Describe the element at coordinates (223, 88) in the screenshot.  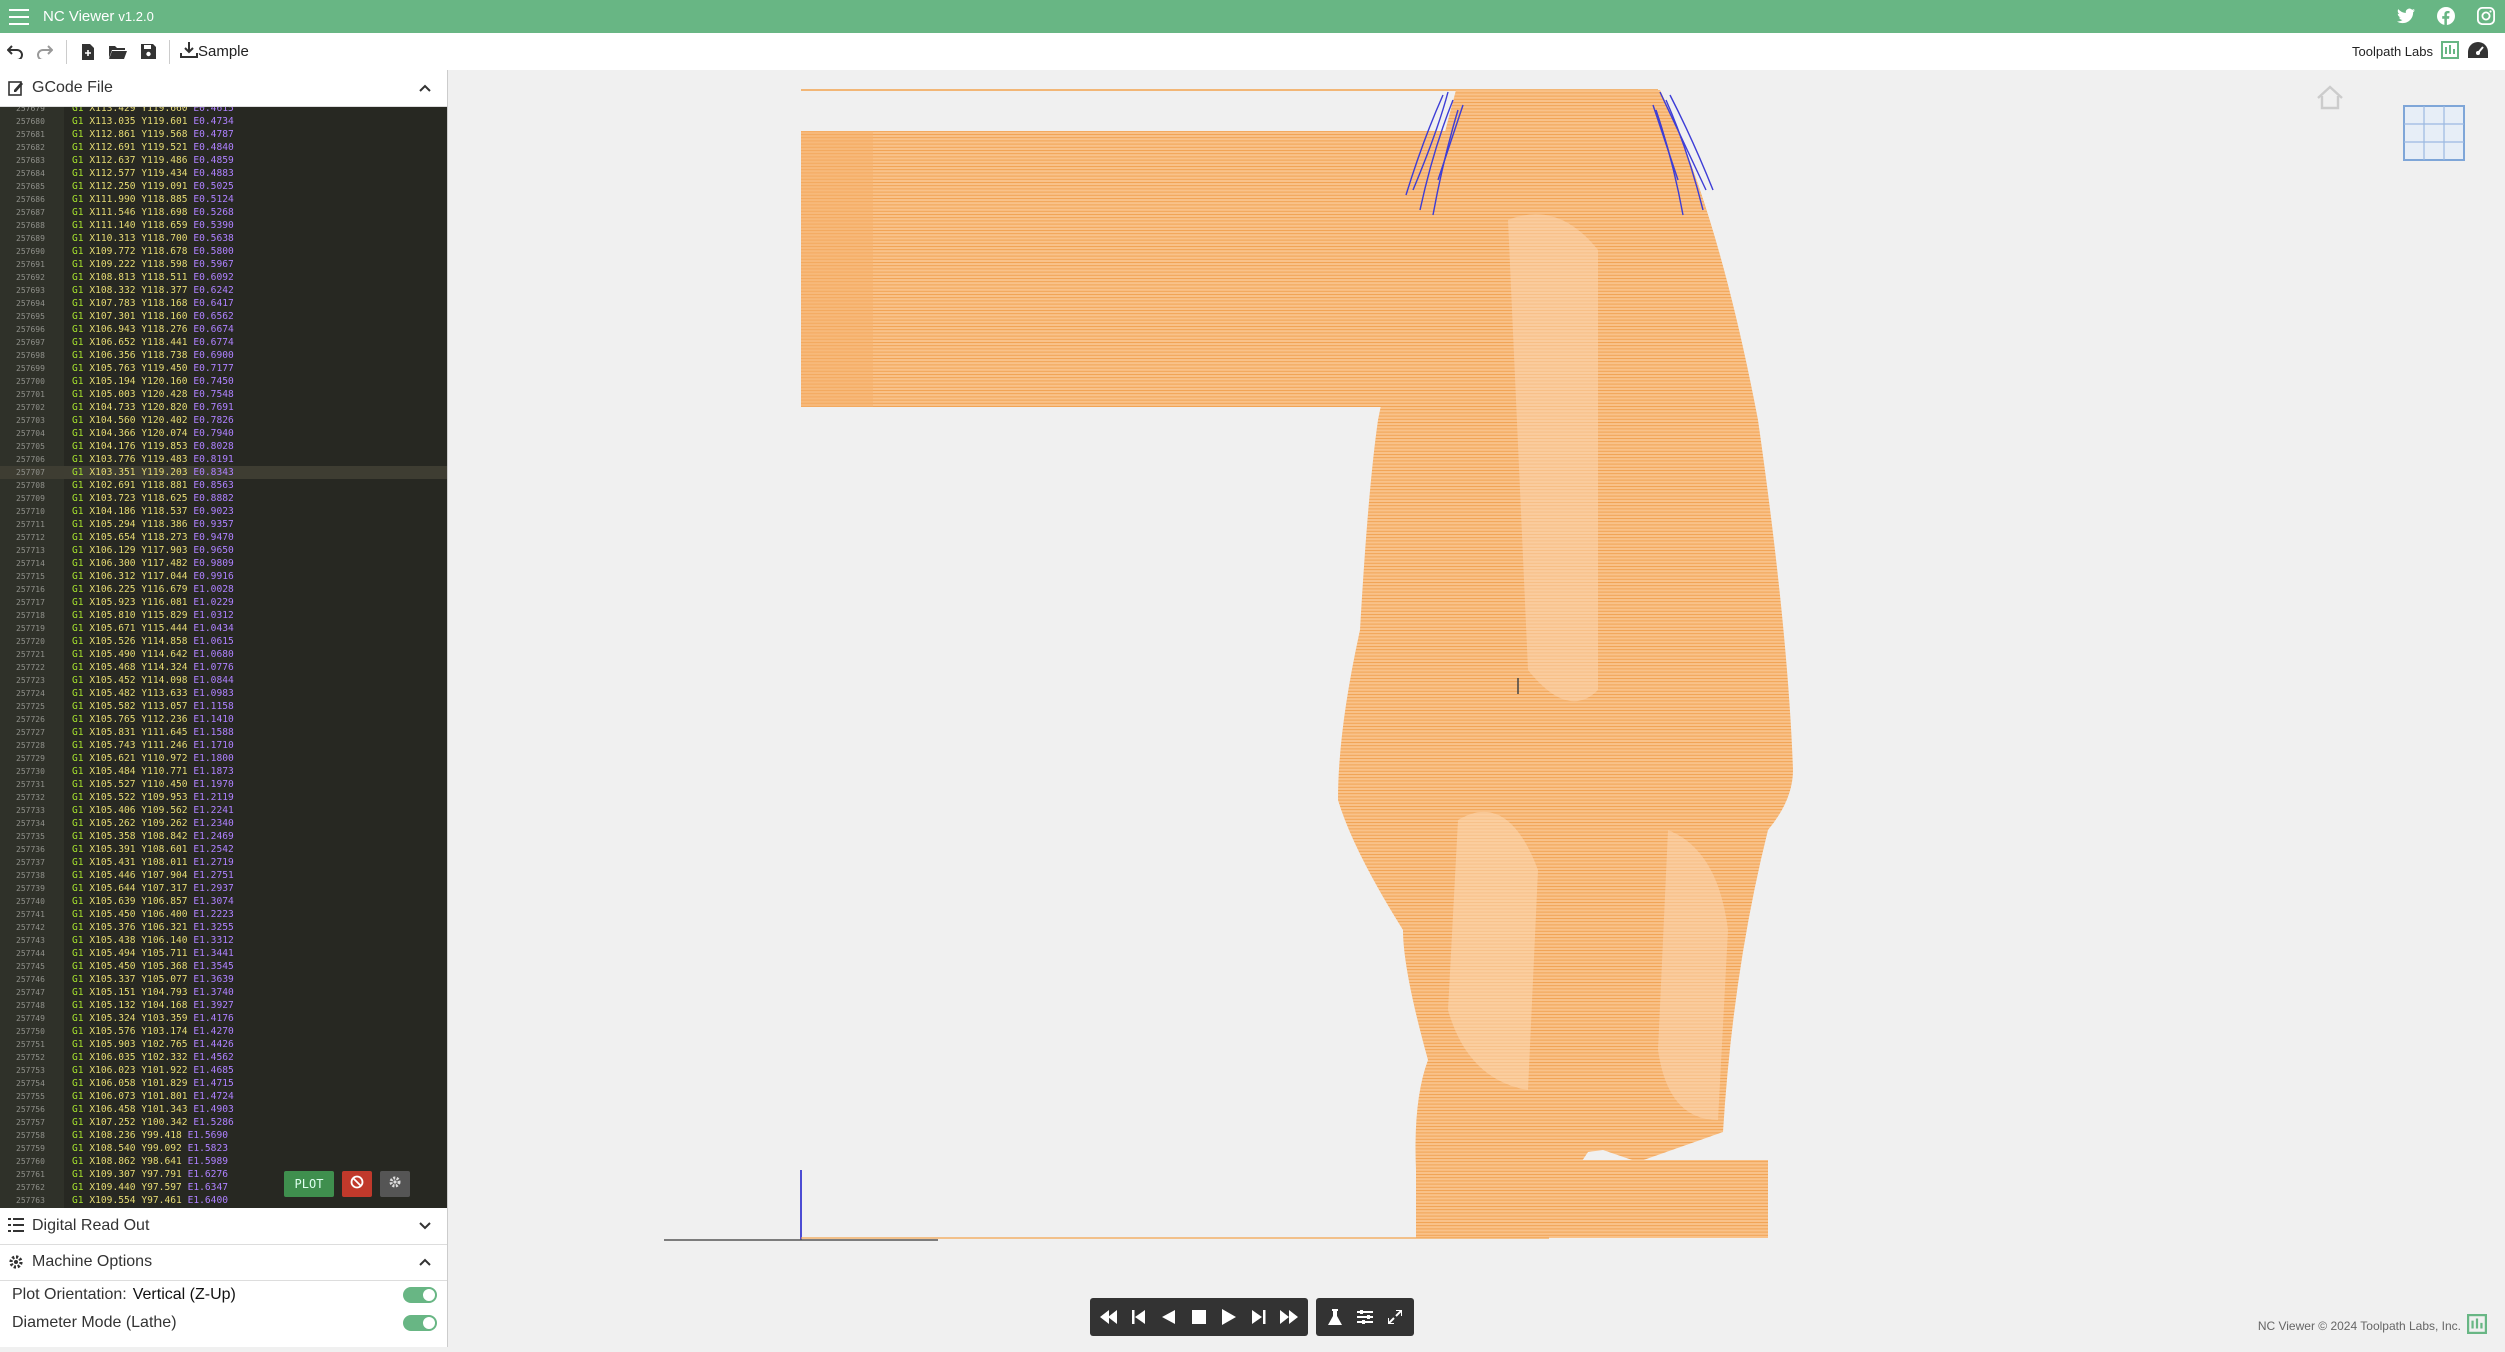
I see `gcode-file-header: GCode File` at that location.